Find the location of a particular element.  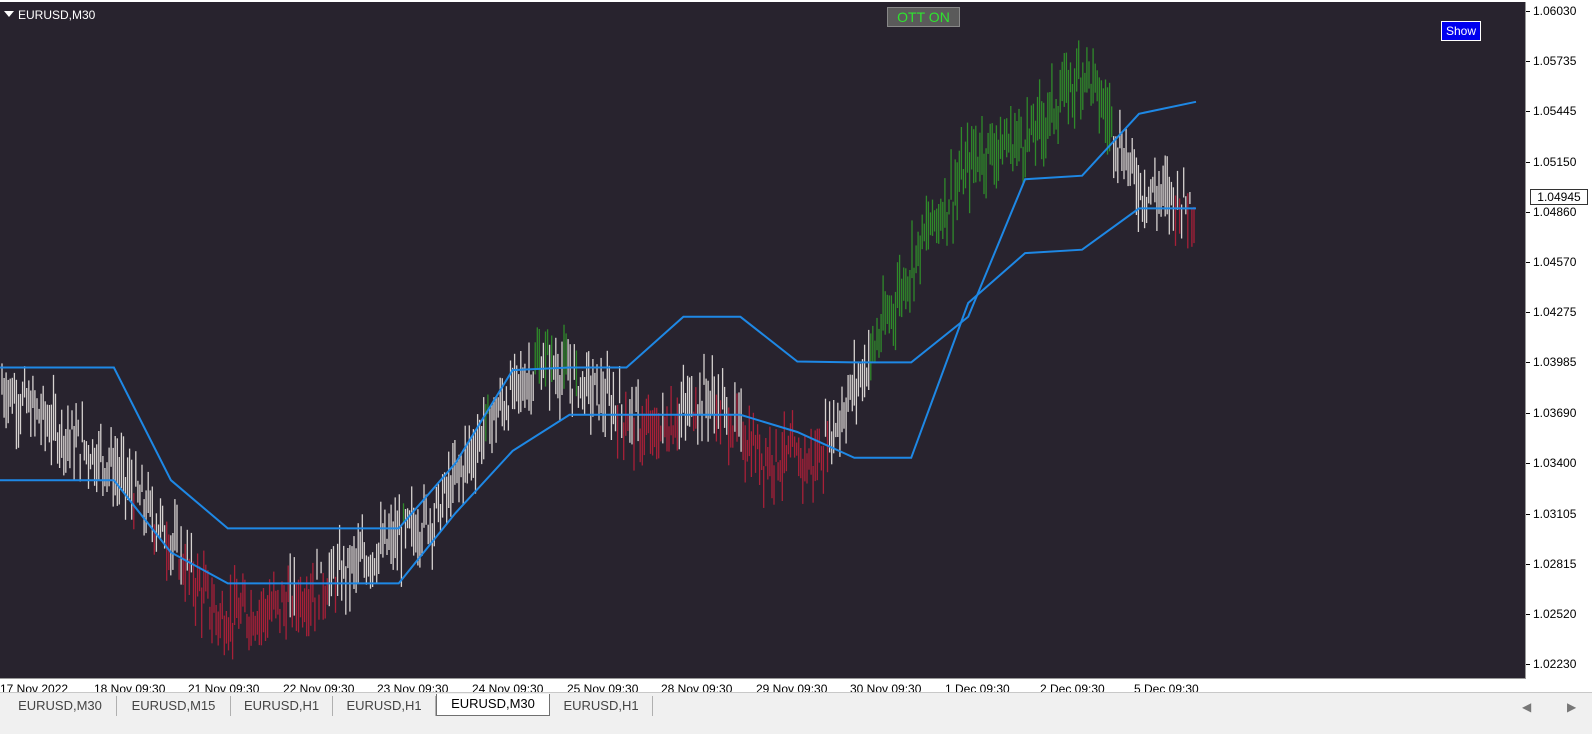

tab-eurusd-h1-3: EURUSD,H1 is located at coordinates (601, 706).